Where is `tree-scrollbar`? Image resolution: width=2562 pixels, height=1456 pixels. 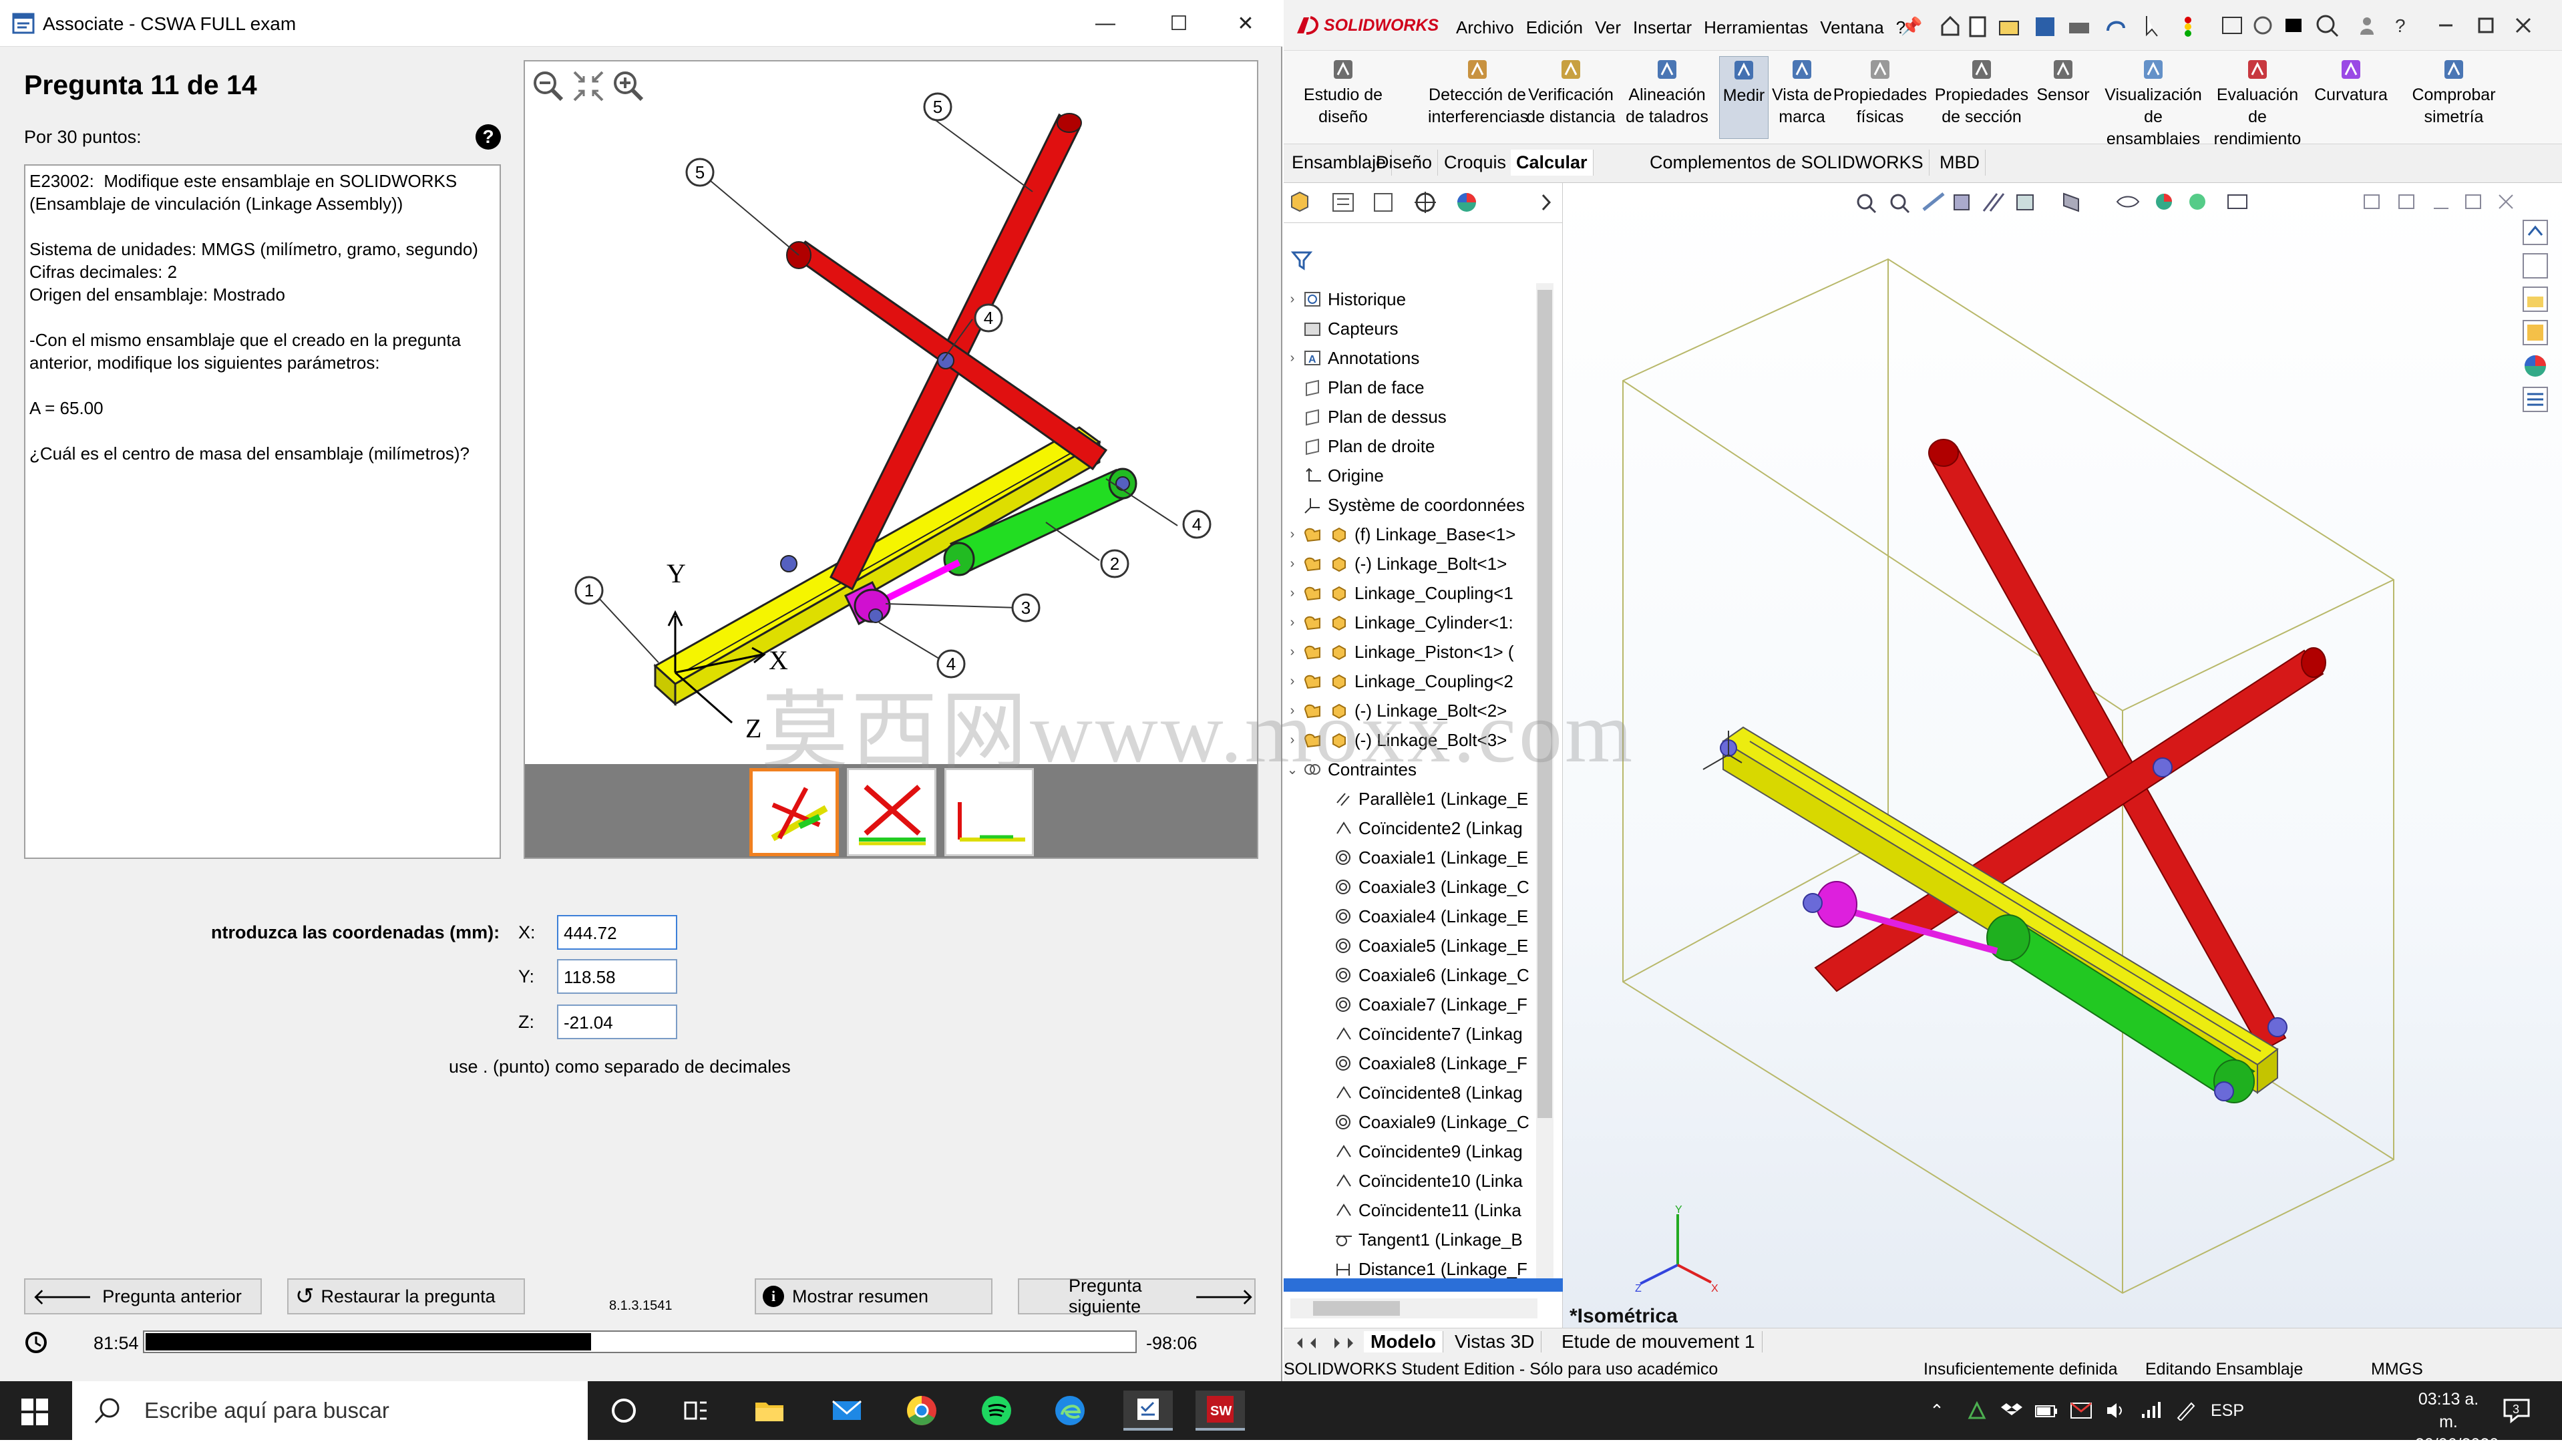
tree-scrollbar is located at coordinates (1544, 781).